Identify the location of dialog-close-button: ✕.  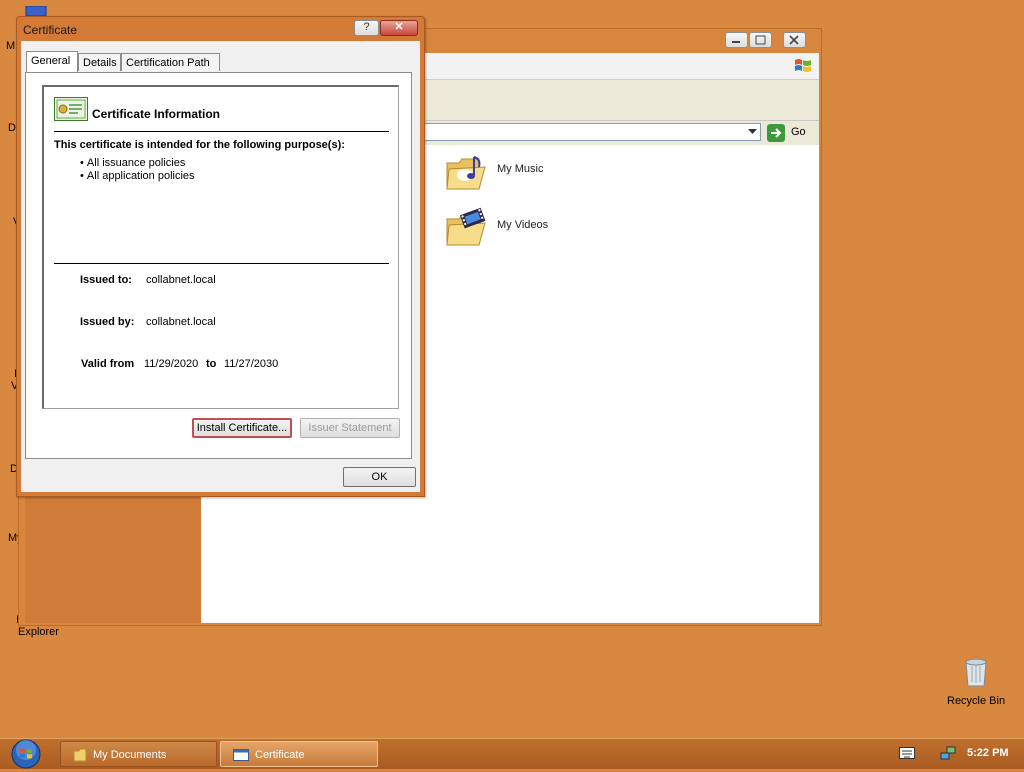
(399, 28).